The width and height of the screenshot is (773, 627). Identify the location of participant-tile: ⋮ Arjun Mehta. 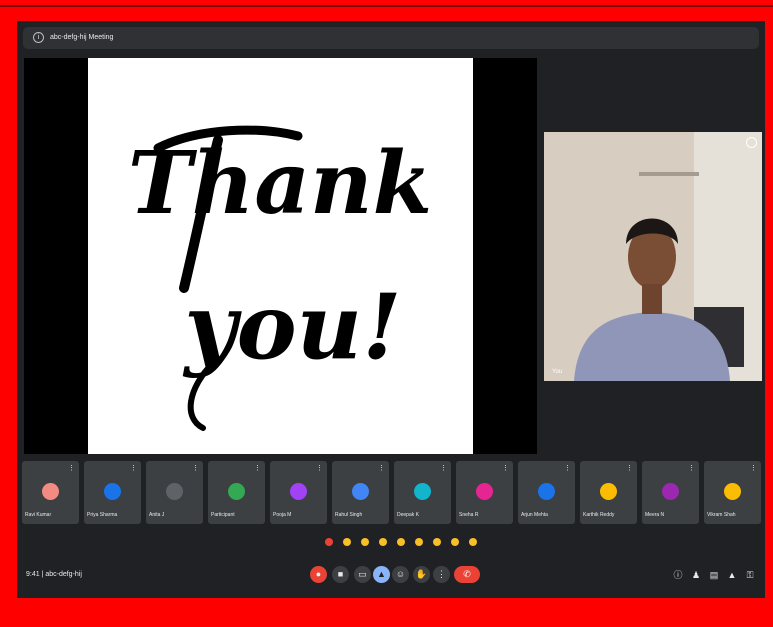
(546, 492).